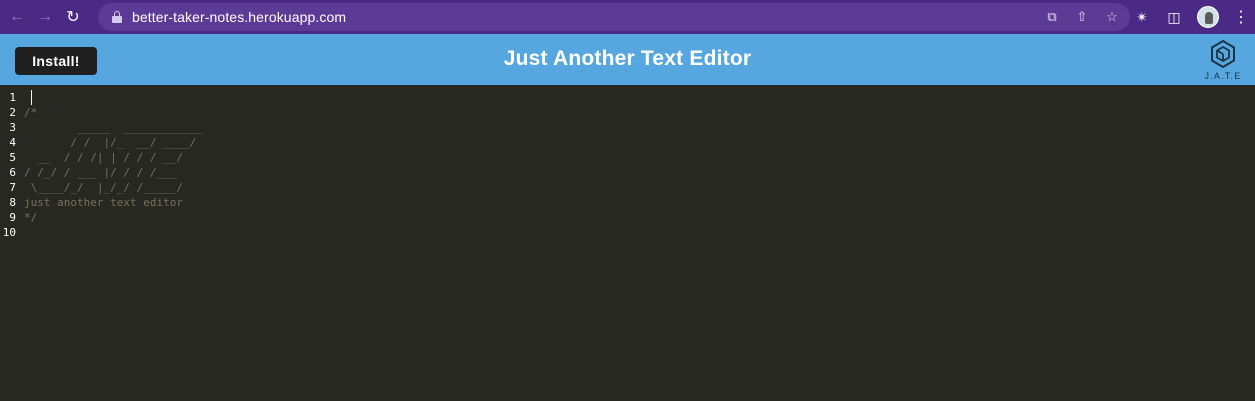 The width and height of the screenshot is (1255, 401). Describe the element at coordinates (639, 202) in the screenshot. I see `code-line: just another text editor` at that location.